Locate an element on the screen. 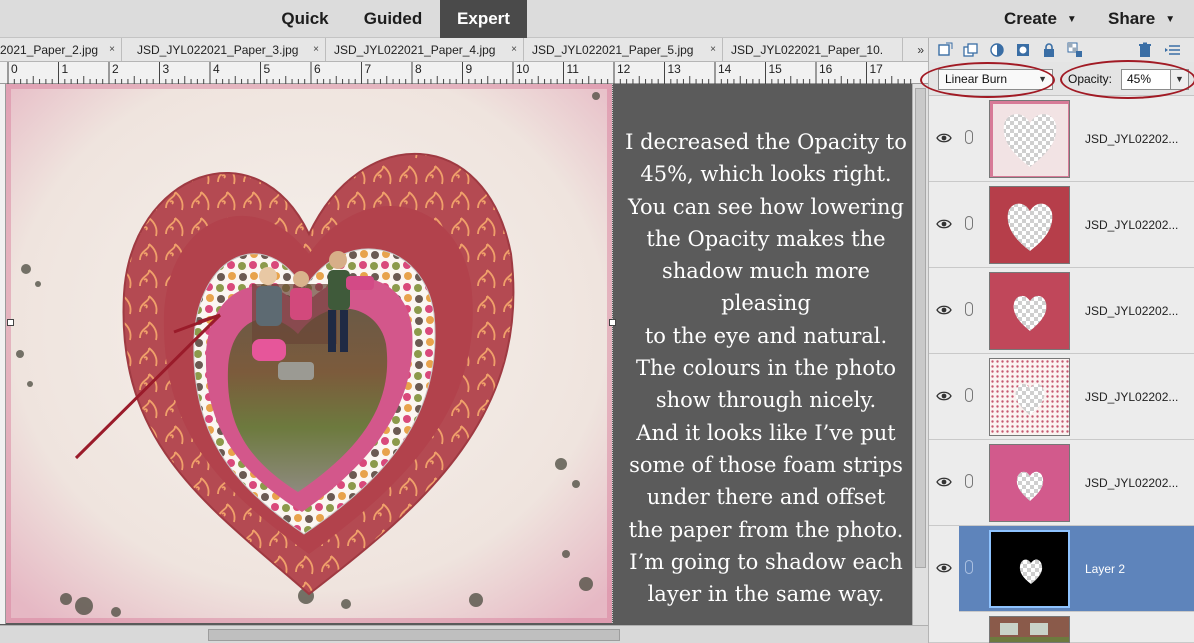 This screenshot has height=643, width=1194. trash-icon is located at coordinates (1145, 50).